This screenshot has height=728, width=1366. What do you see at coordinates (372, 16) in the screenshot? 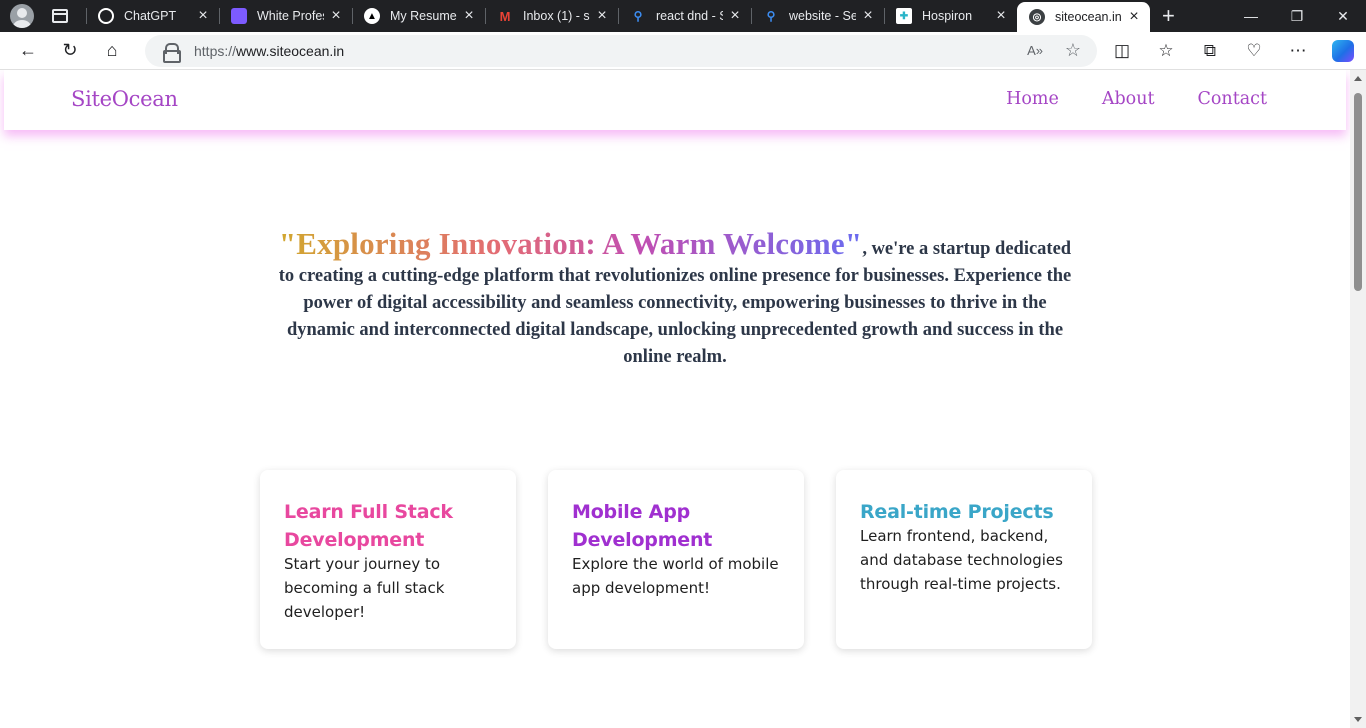
I see `vercel-icon: ▲` at bounding box center [372, 16].